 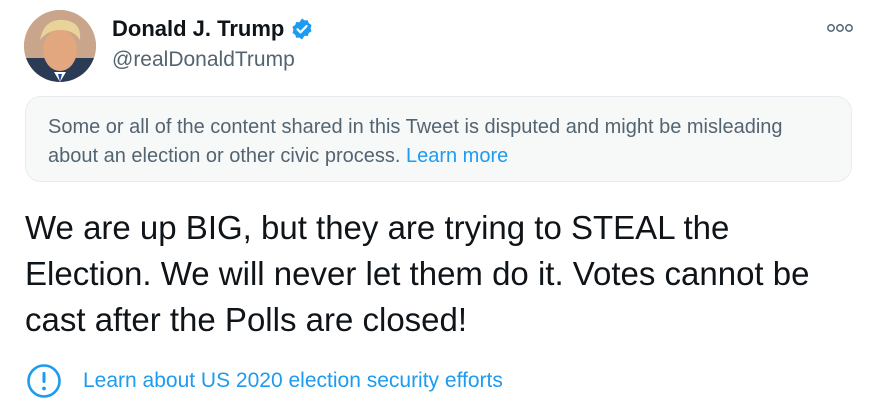 I want to click on info-circle-icon, so click(x=44, y=381).